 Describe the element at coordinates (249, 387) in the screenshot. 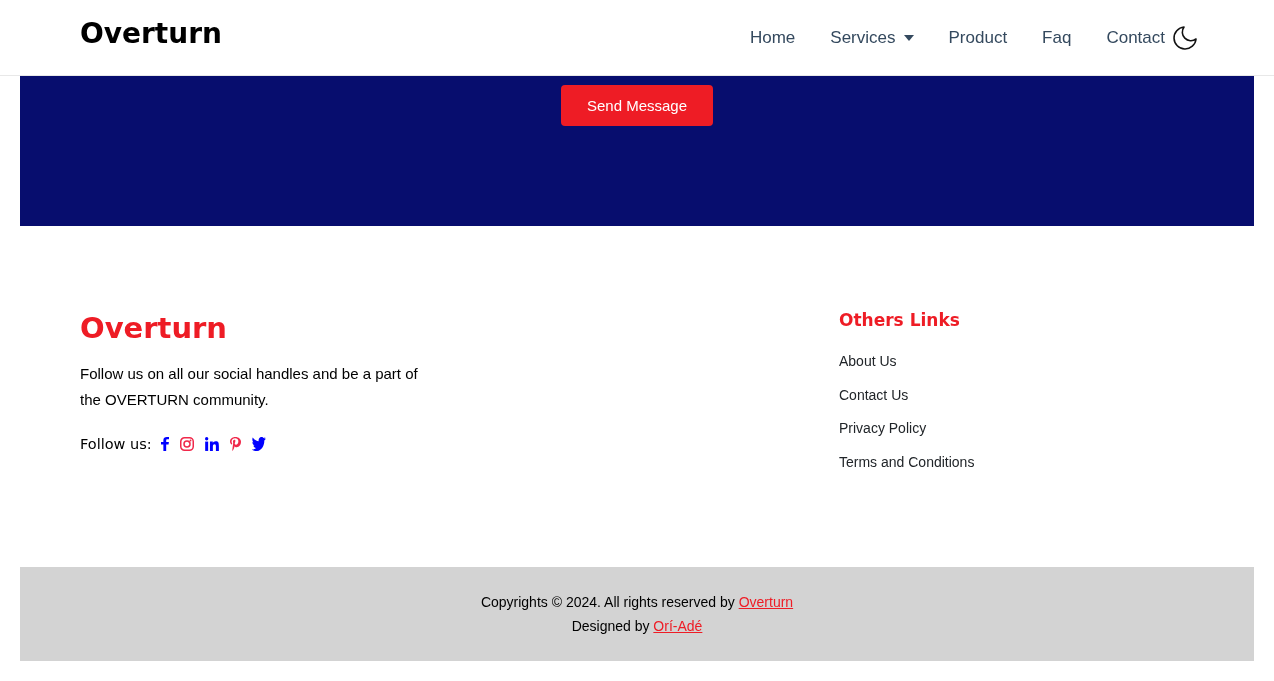

I see `footer-description: Follow us on all our social handles and be a part of the OVERTURN community.` at that location.